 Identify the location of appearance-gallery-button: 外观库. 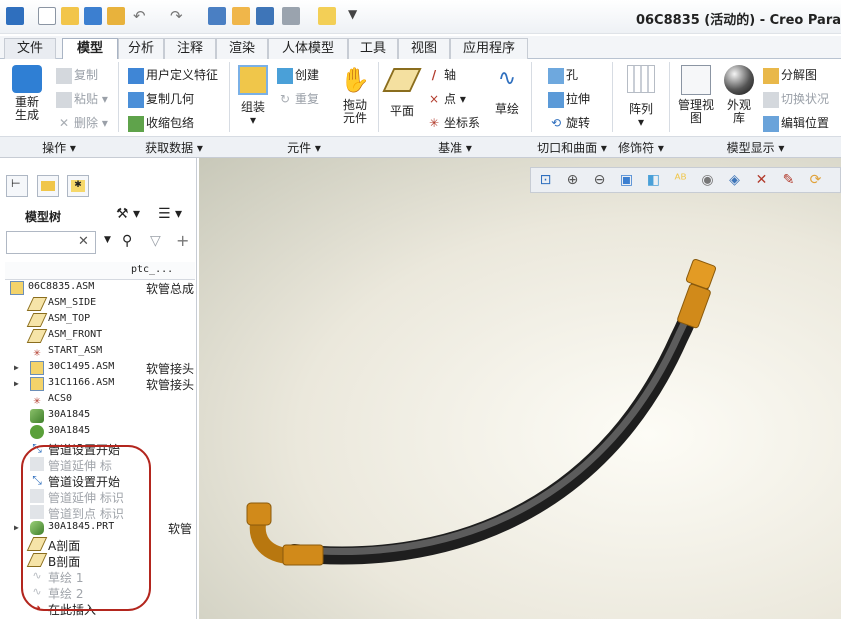
(739, 95).